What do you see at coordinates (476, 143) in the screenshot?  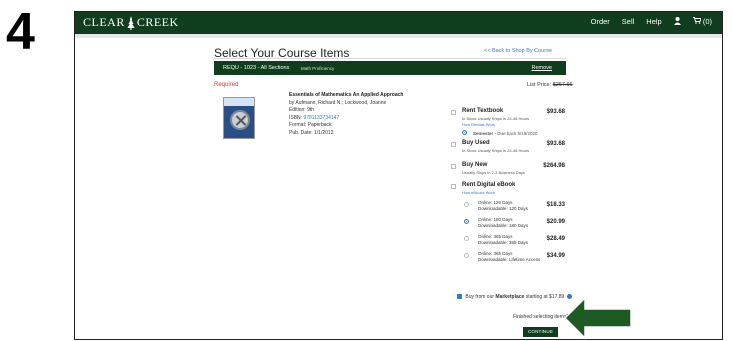 I see `used-label: Buy Used` at bounding box center [476, 143].